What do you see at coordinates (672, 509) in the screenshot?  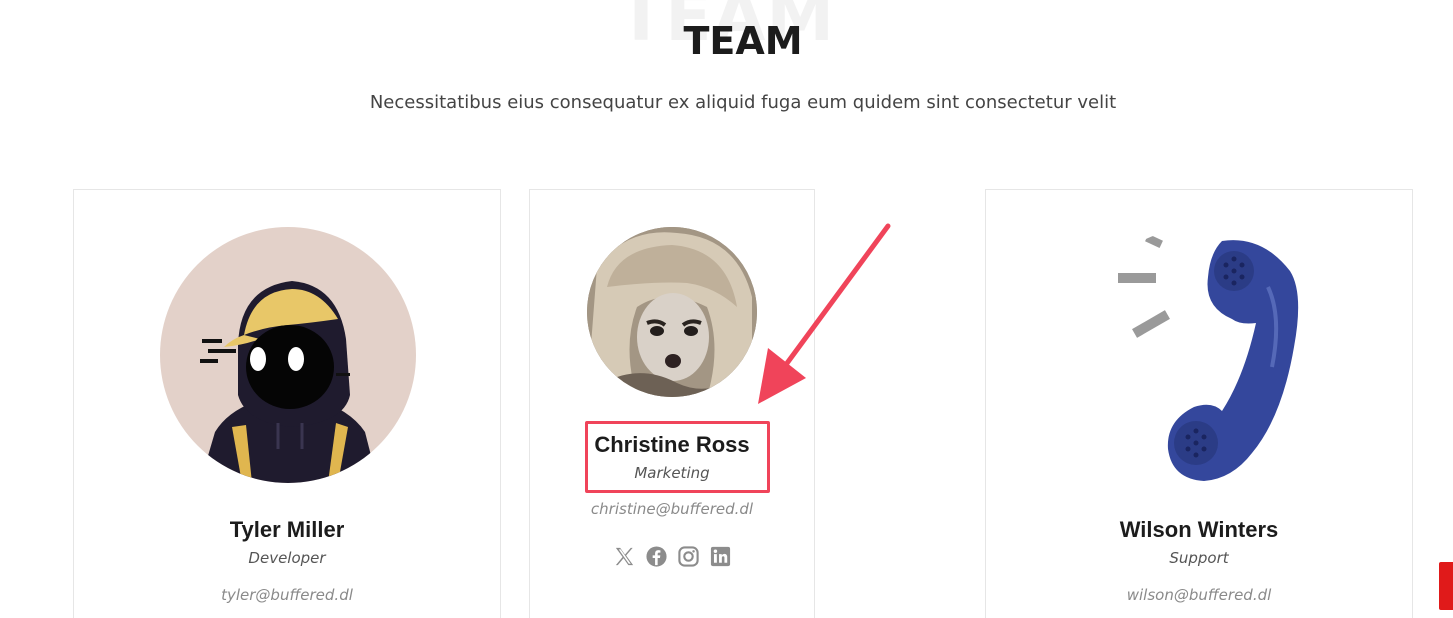 I see `member-email: christine@buffered.dl` at bounding box center [672, 509].